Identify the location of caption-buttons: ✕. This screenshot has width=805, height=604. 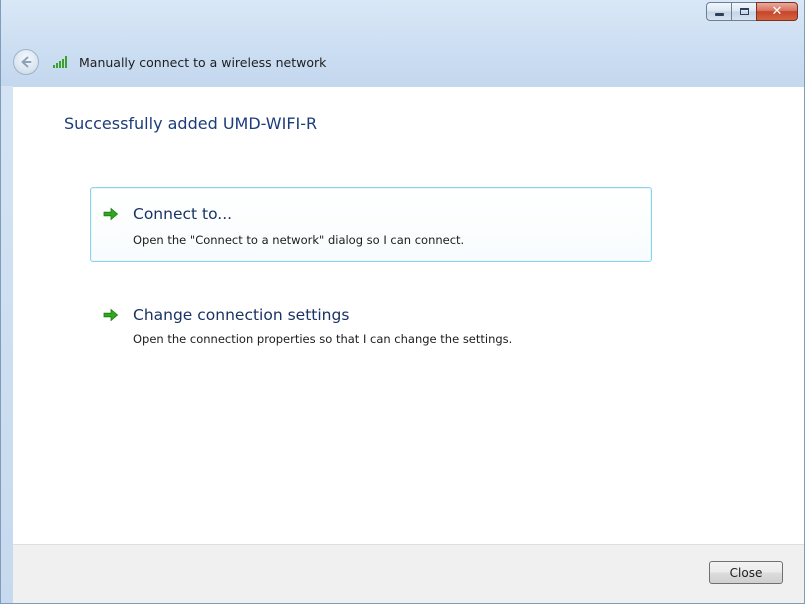
(752, 11).